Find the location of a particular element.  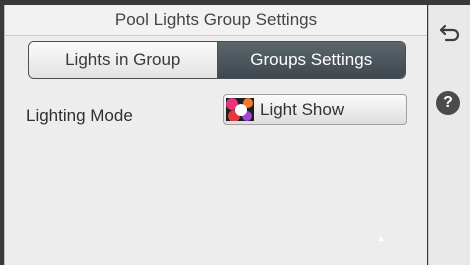

page-title: Pool Lights Group Settings is located at coordinates (216, 20).